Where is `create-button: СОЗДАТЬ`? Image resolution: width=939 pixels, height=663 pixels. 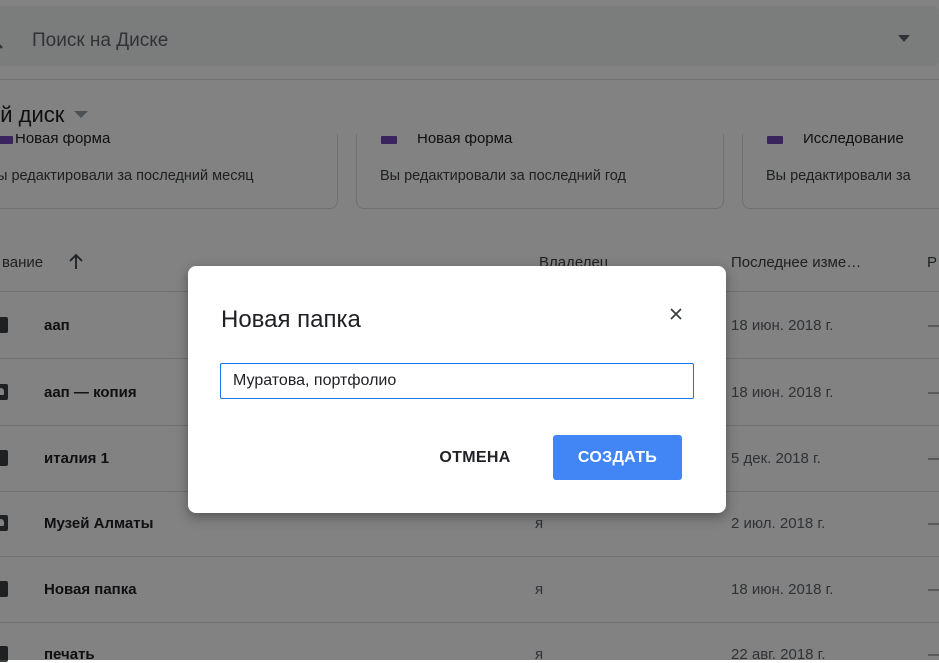 create-button: СОЗДАТЬ is located at coordinates (617, 457).